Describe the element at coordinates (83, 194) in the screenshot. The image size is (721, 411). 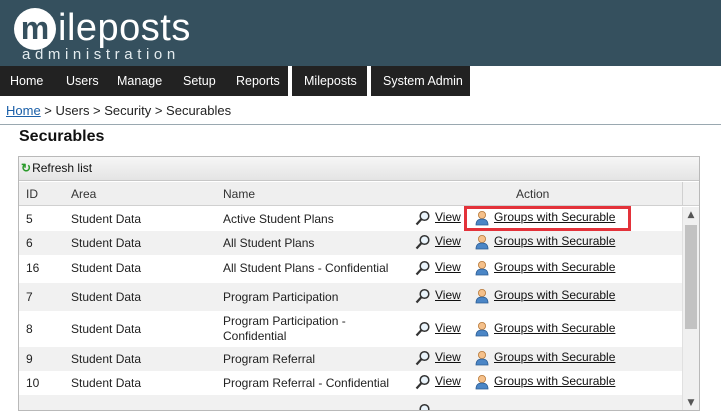
I see `column-header-area: Area` at that location.